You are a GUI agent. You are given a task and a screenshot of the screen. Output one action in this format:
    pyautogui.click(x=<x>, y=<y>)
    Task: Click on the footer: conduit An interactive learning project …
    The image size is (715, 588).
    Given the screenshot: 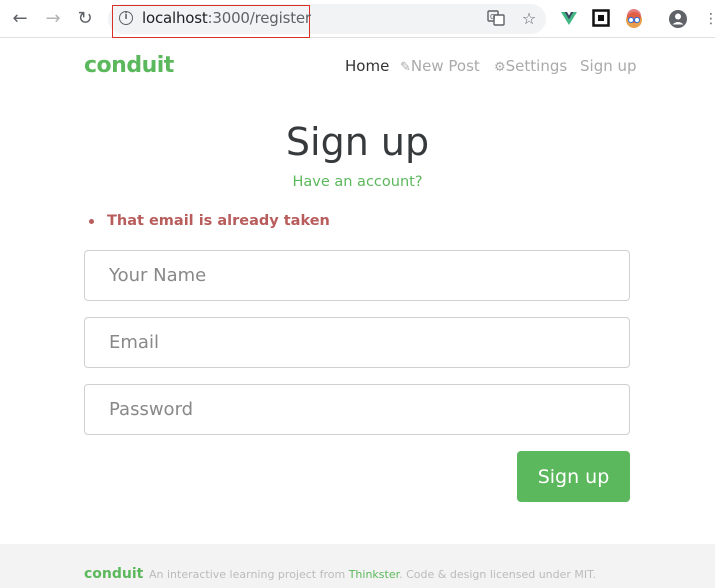 What is the action you would take?
    pyautogui.click(x=357, y=566)
    